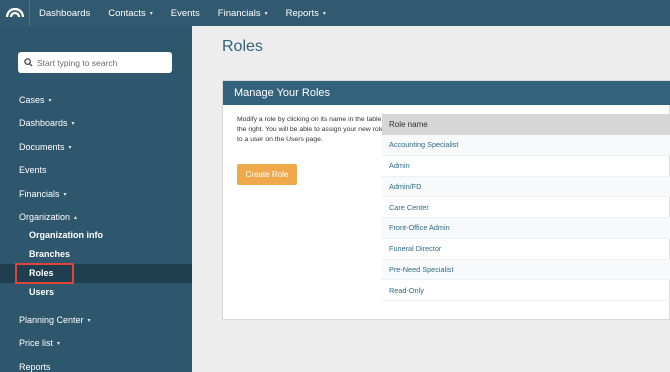 This screenshot has width=670, height=372. I want to click on table-row: Read-Only, so click(526, 290).